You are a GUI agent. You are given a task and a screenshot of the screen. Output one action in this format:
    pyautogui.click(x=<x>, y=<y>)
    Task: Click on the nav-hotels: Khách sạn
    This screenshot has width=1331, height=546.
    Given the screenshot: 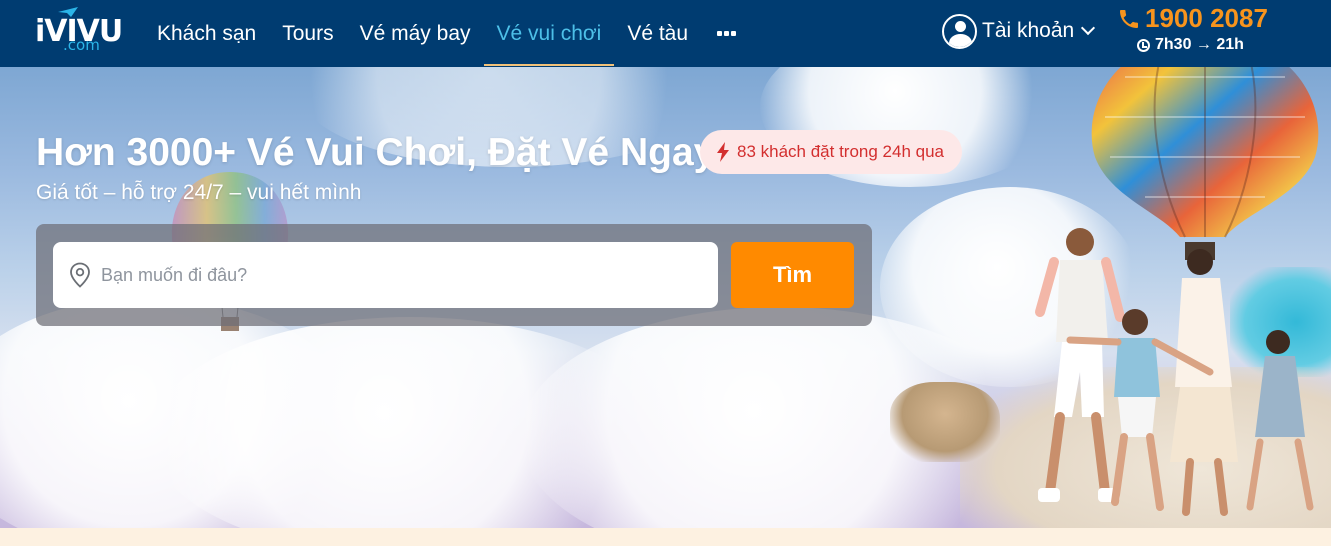 What is the action you would take?
    pyautogui.click(x=206, y=33)
    